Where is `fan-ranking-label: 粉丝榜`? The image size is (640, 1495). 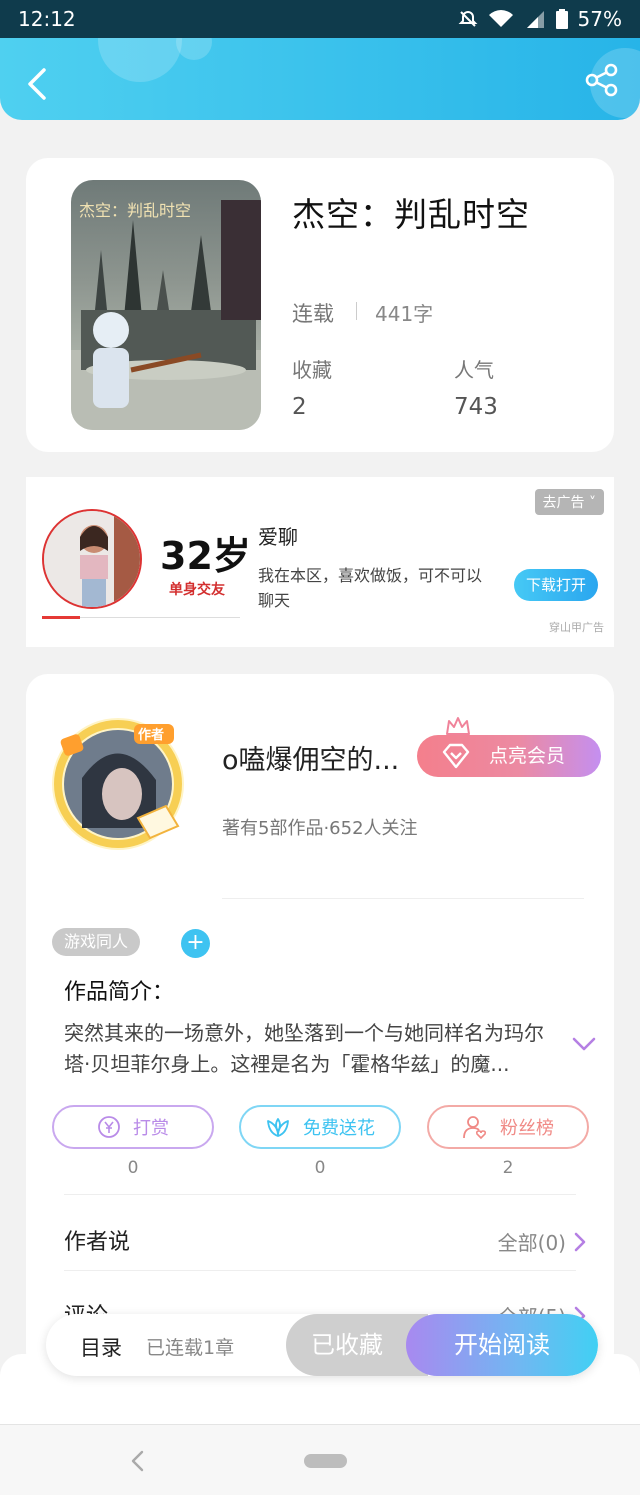
fan-ranking-label: 粉丝榜 is located at coordinates (527, 1128).